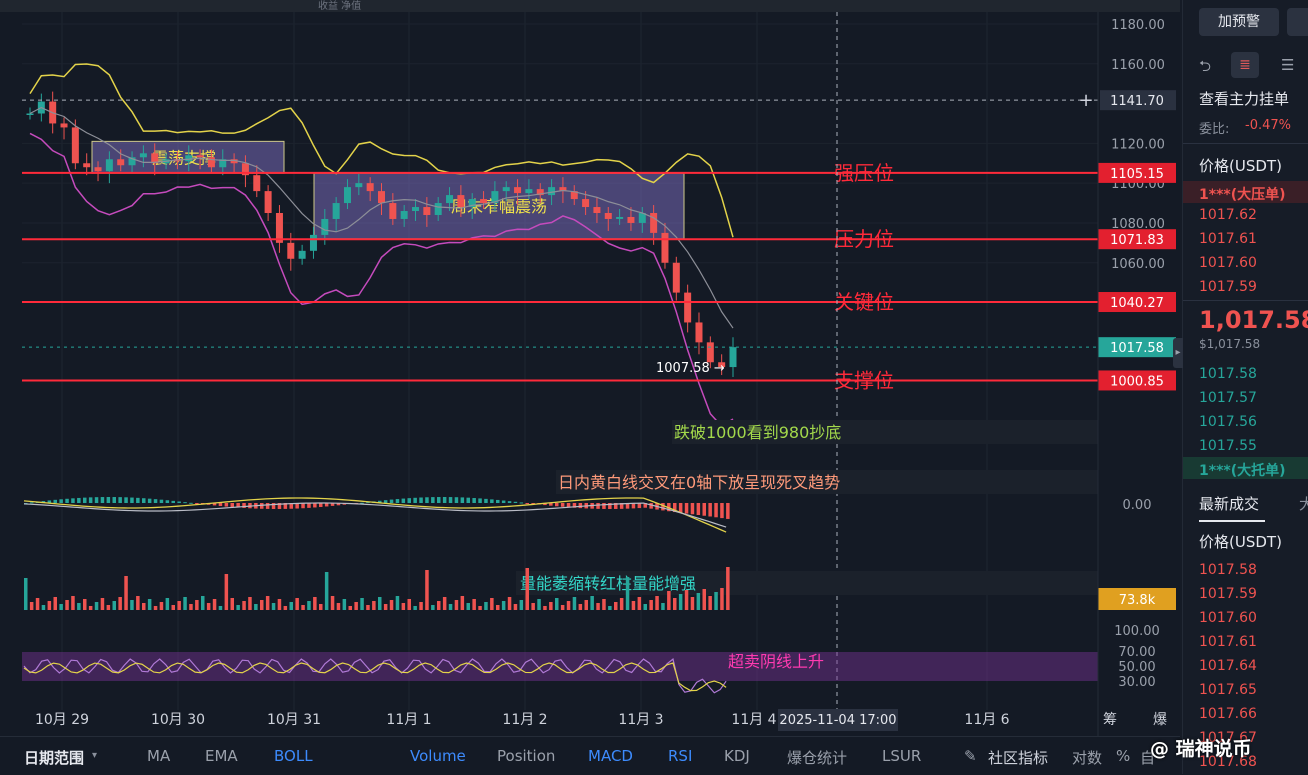 The height and width of the screenshot is (775, 1308). Describe the element at coordinates (62, 720) in the screenshot. I see `x-tick-label: 10月 29` at that location.